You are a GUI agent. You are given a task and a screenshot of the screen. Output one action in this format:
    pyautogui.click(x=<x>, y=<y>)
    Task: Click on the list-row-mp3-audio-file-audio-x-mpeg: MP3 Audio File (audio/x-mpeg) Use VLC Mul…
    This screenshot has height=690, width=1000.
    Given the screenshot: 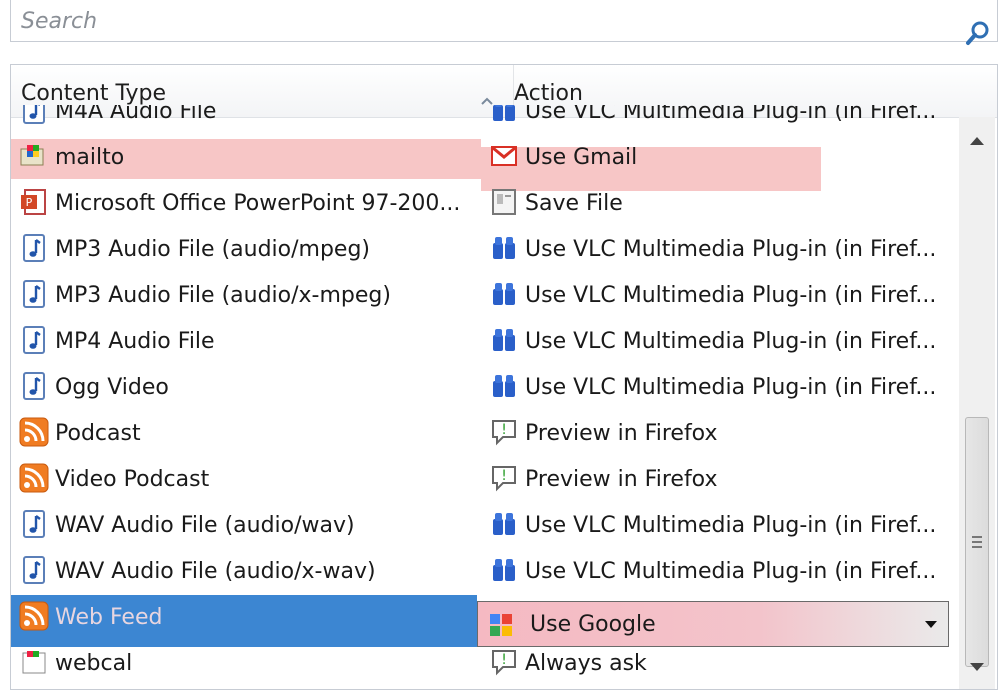 What is the action you would take?
    pyautogui.click(x=483, y=296)
    